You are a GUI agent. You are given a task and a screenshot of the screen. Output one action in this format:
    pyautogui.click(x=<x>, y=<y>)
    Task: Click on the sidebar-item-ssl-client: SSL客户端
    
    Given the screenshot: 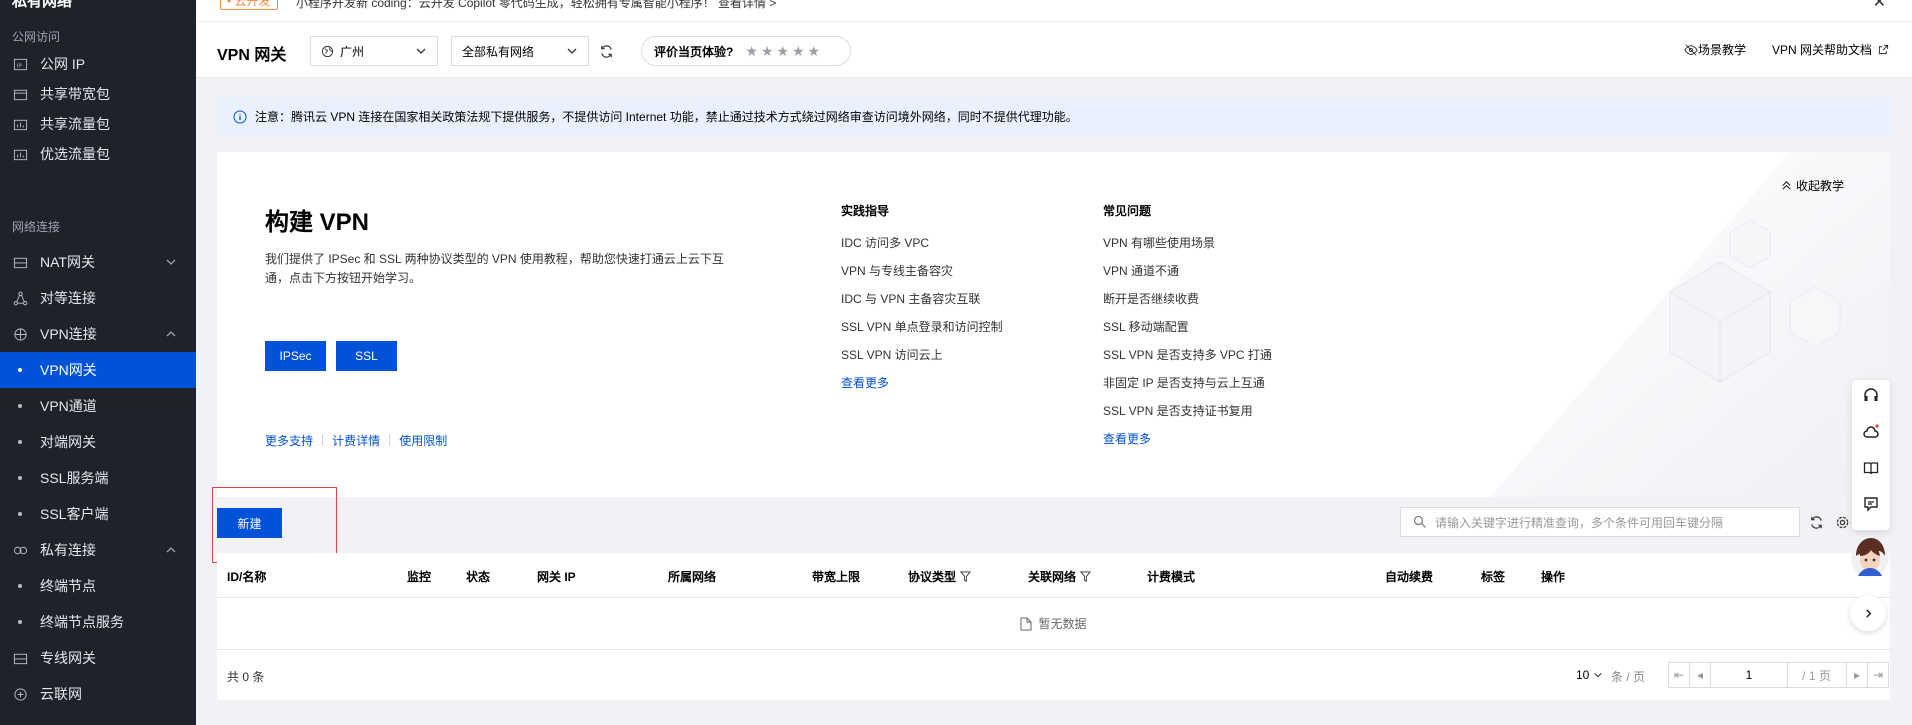 What is the action you would take?
    pyautogui.click(x=98, y=514)
    